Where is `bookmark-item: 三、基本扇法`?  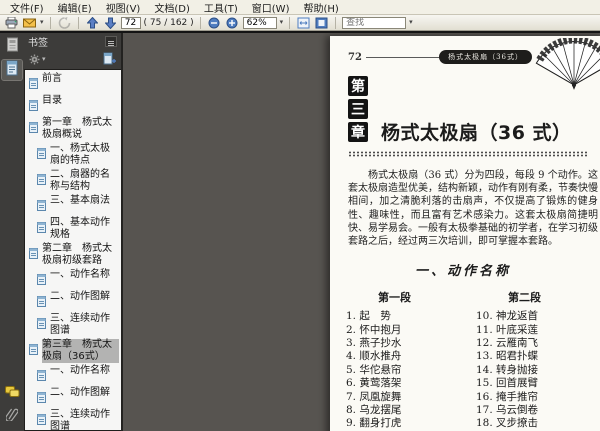
bookmark-item: 三、基本扇法 is located at coordinates (73, 205).